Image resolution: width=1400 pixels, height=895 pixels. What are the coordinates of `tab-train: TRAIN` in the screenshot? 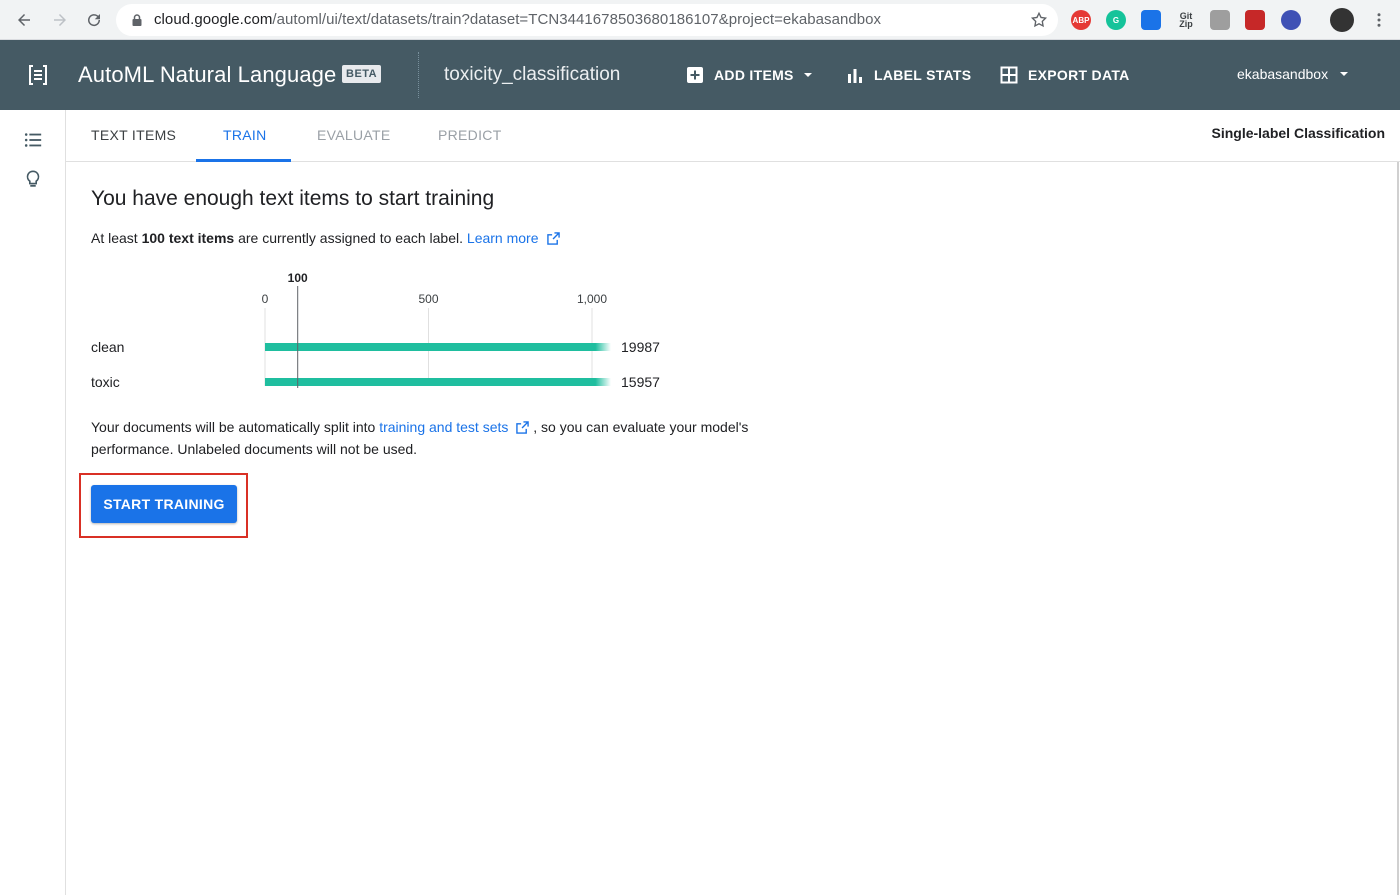 It's located at (245, 135).